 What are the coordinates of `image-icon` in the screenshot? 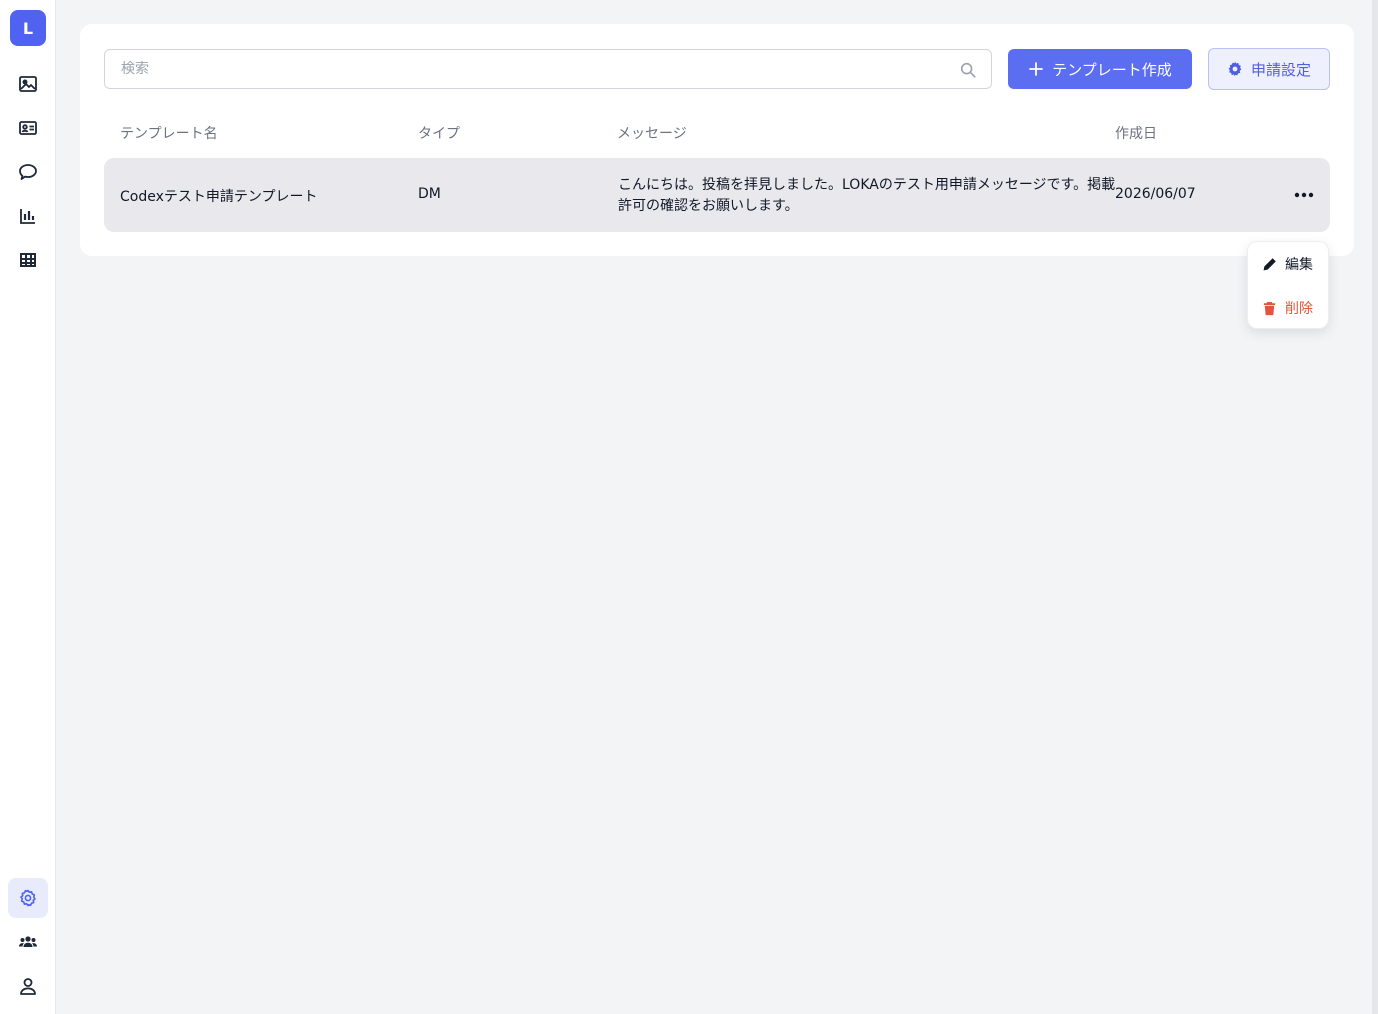 It's located at (28, 84).